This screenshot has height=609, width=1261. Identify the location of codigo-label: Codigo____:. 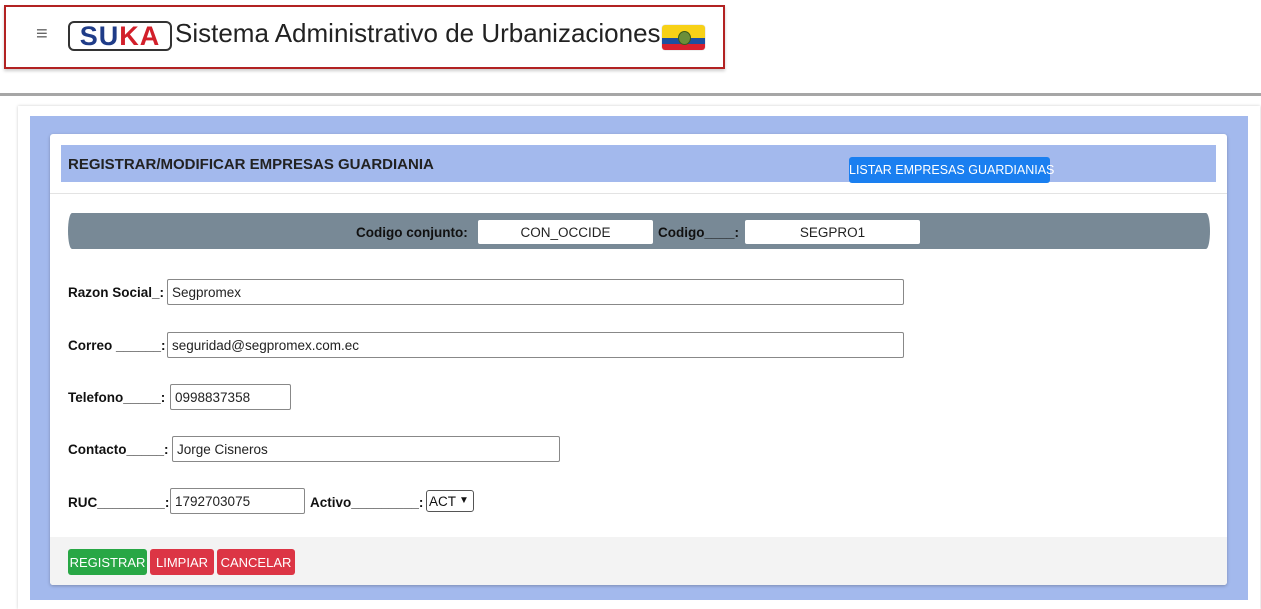
(699, 232).